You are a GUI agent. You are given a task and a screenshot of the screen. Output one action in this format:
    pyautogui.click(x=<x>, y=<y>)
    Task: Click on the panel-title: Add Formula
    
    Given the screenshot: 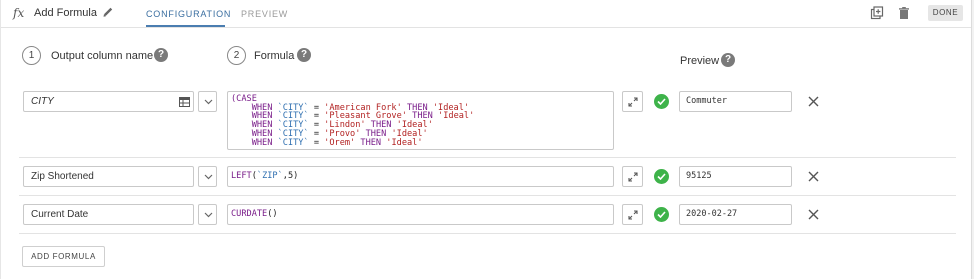 What is the action you would take?
    pyautogui.click(x=65, y=13)
    